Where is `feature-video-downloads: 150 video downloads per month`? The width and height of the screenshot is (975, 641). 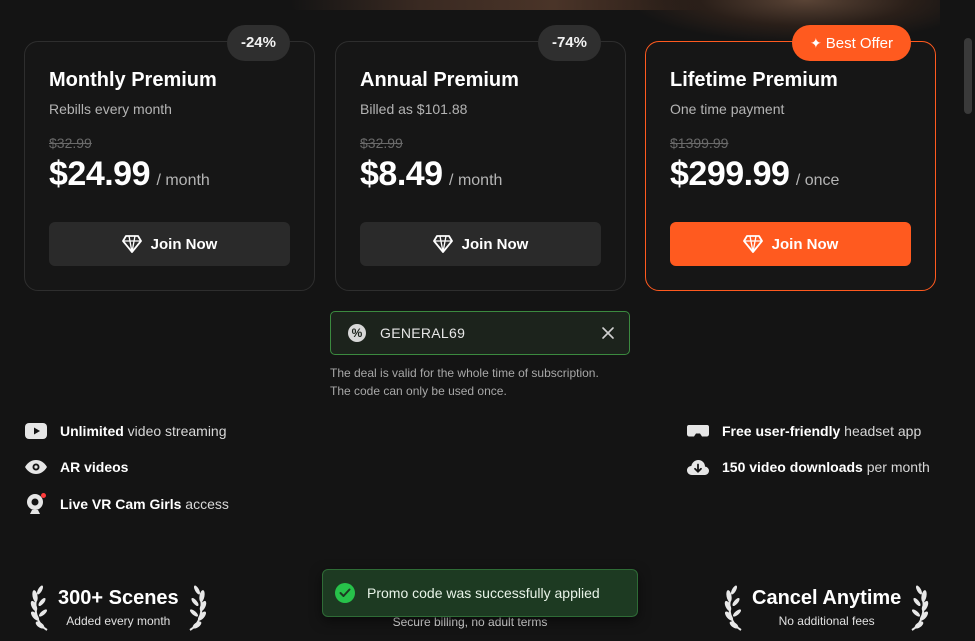 feature-video-downloads: 150 video downloads per month is located at coordinates (808, 467).